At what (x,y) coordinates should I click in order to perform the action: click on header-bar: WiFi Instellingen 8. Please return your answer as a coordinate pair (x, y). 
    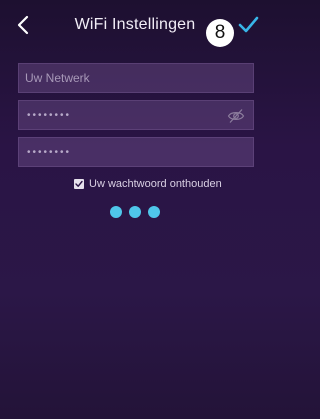
    Looking at the image, I should click on (130, 27).